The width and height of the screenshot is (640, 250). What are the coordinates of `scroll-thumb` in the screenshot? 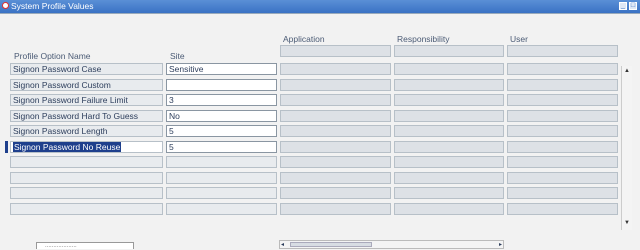 It's located at (331, 244).